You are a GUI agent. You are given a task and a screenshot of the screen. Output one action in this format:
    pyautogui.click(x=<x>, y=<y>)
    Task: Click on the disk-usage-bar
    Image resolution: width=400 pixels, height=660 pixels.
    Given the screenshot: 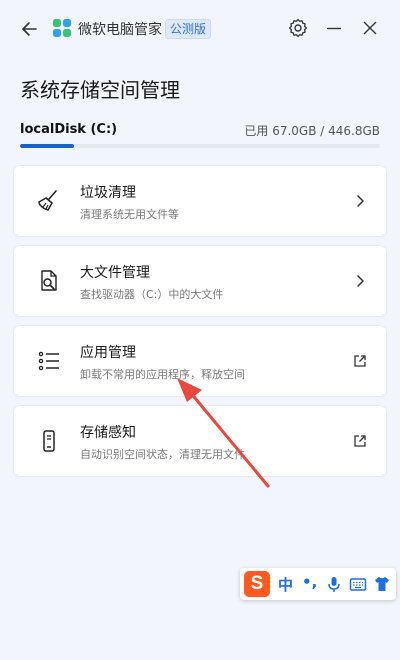 What is the action you would take?
    pyautogui.click(x=200, y=146)
    